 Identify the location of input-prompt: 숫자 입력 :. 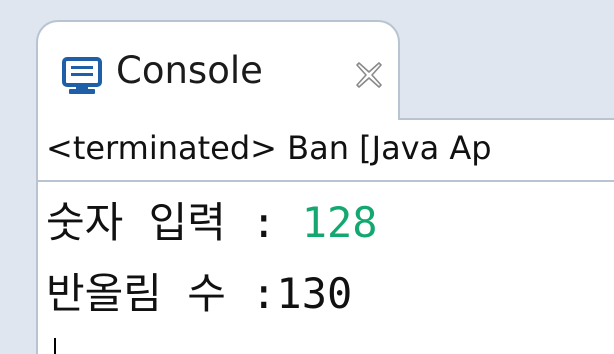
(174, 222).